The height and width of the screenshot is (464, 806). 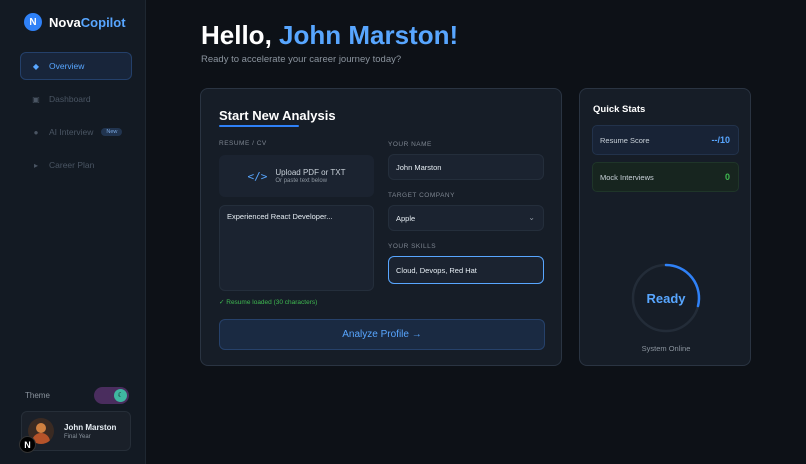 What do you see at coordinates (103, 22) in the screenshot?
I see `brand-name-part2: Copilot` at bounding box center [103, 22].